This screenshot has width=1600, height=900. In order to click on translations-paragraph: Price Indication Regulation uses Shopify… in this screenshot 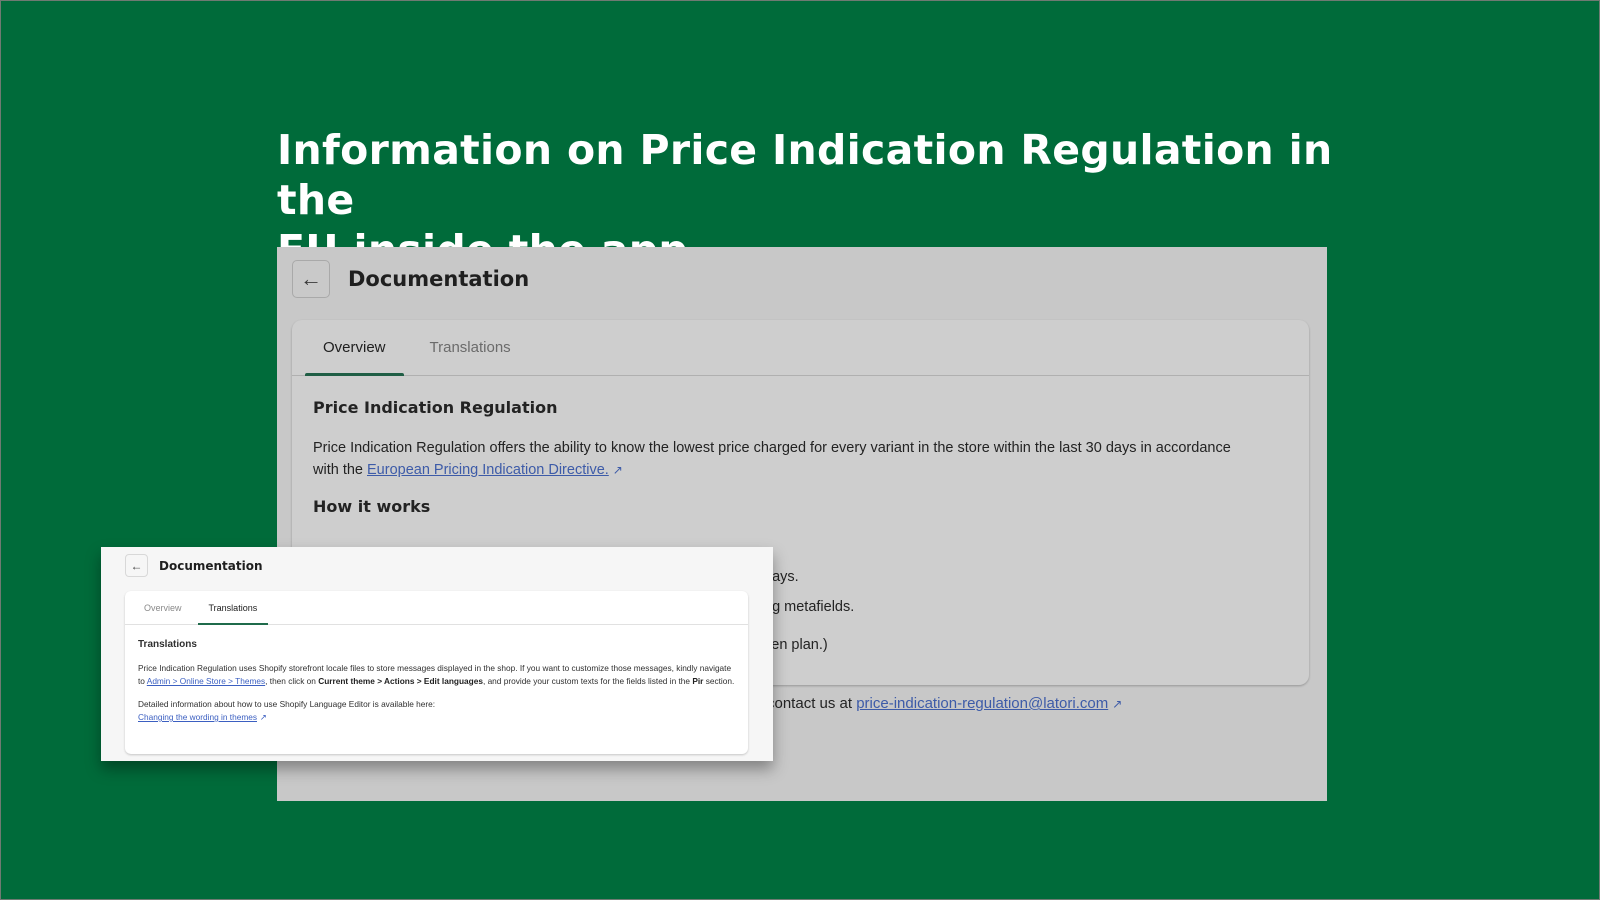, I will do `click(438, 675)`.